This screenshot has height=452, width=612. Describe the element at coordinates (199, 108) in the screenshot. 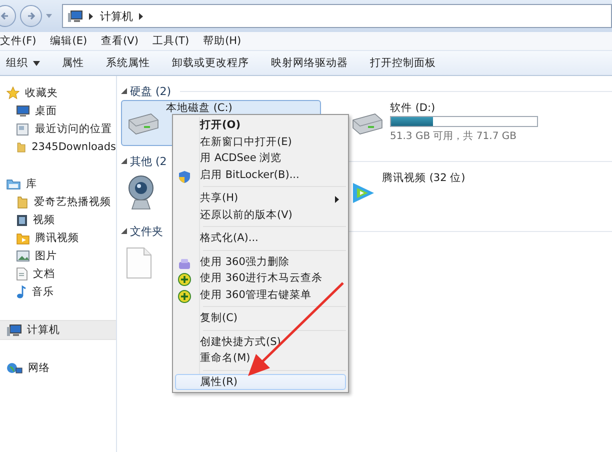

I see `item-name: 本地磁盘 (C:)` at that location.